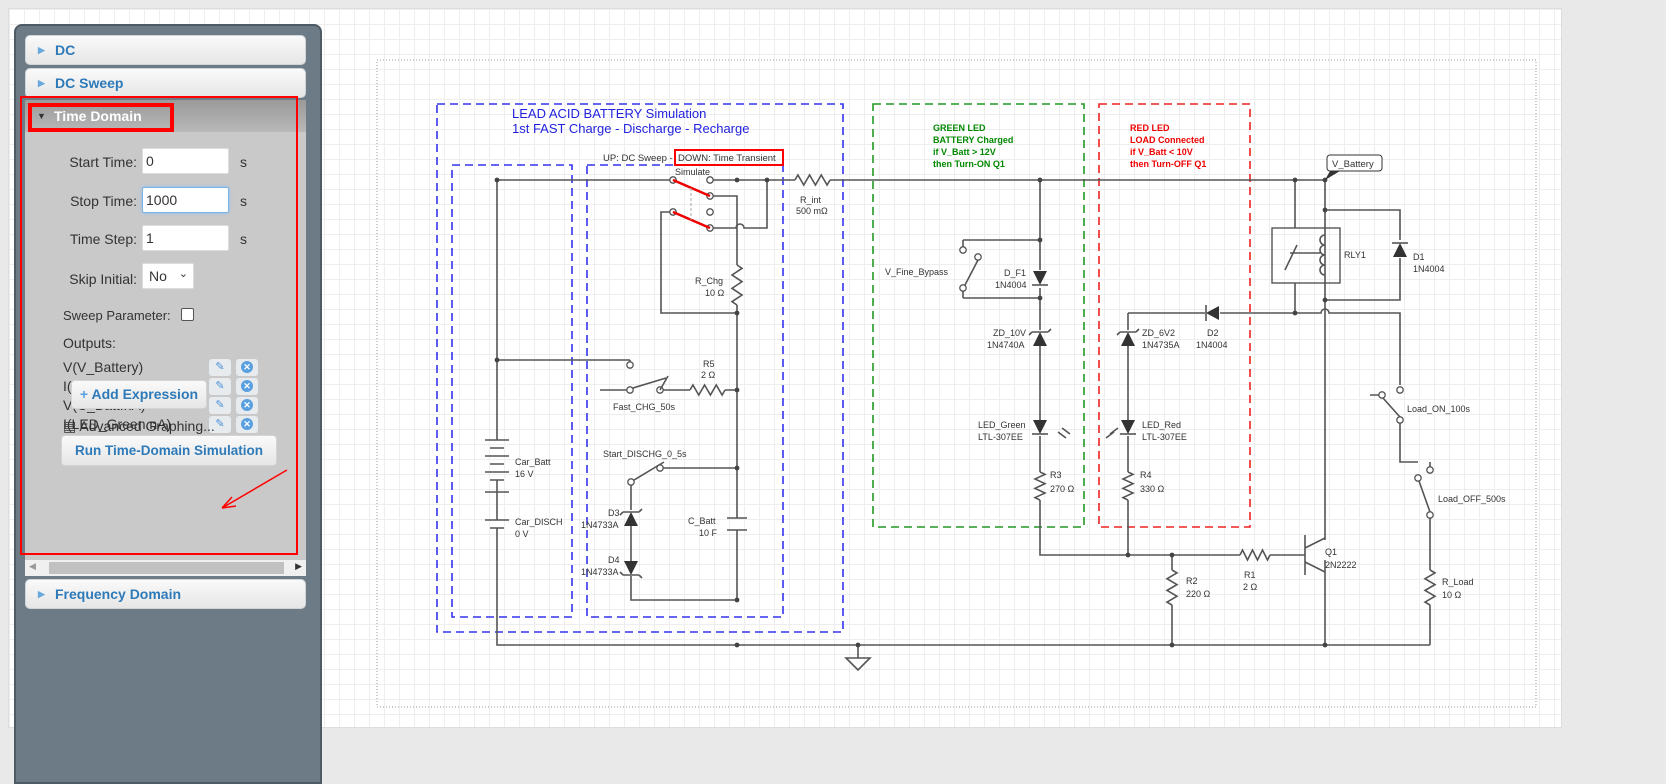 The height and width of the screenshot is (784, 1666). Describe the element at coordinates (1430, 587) in the screenshot. I see `r-load-resistor` at that location.